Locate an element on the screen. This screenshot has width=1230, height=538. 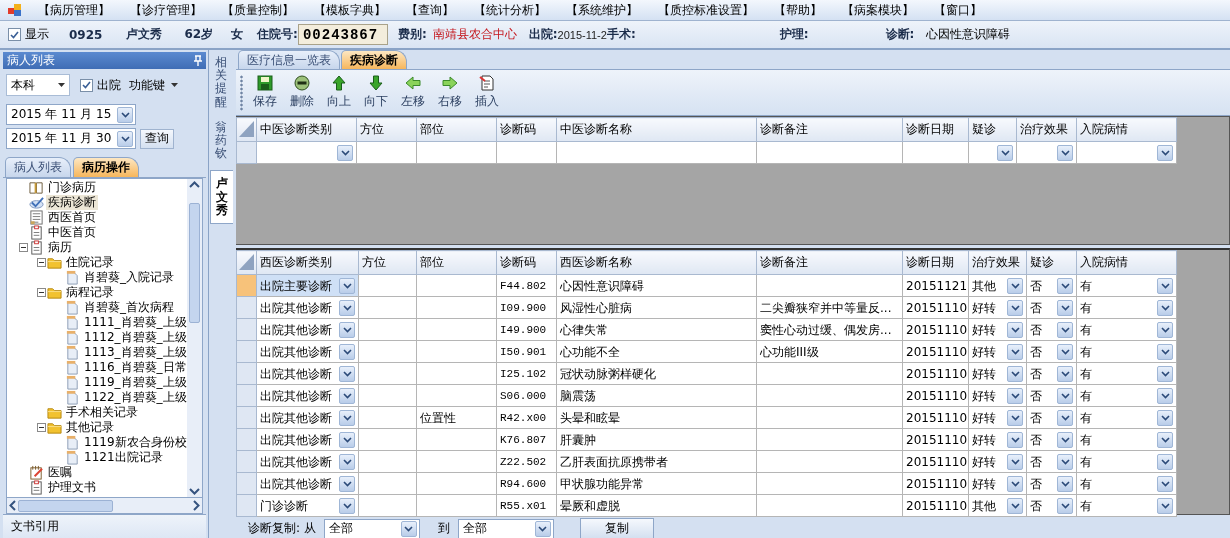
tree-item: 疾病诊断 is located at coordinates (72, 202).